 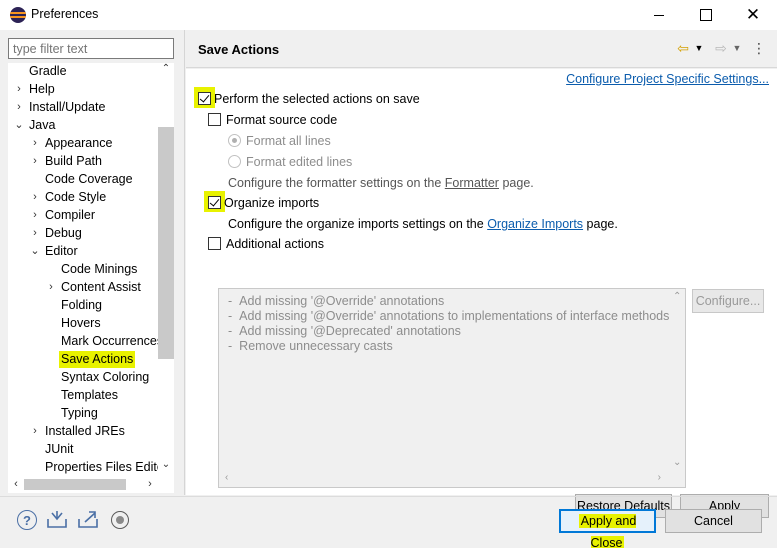 What do you see at coordinates (84, 72) in the screenshot?
I see `tree-item: Gradle` at bounding box center [84, 72].